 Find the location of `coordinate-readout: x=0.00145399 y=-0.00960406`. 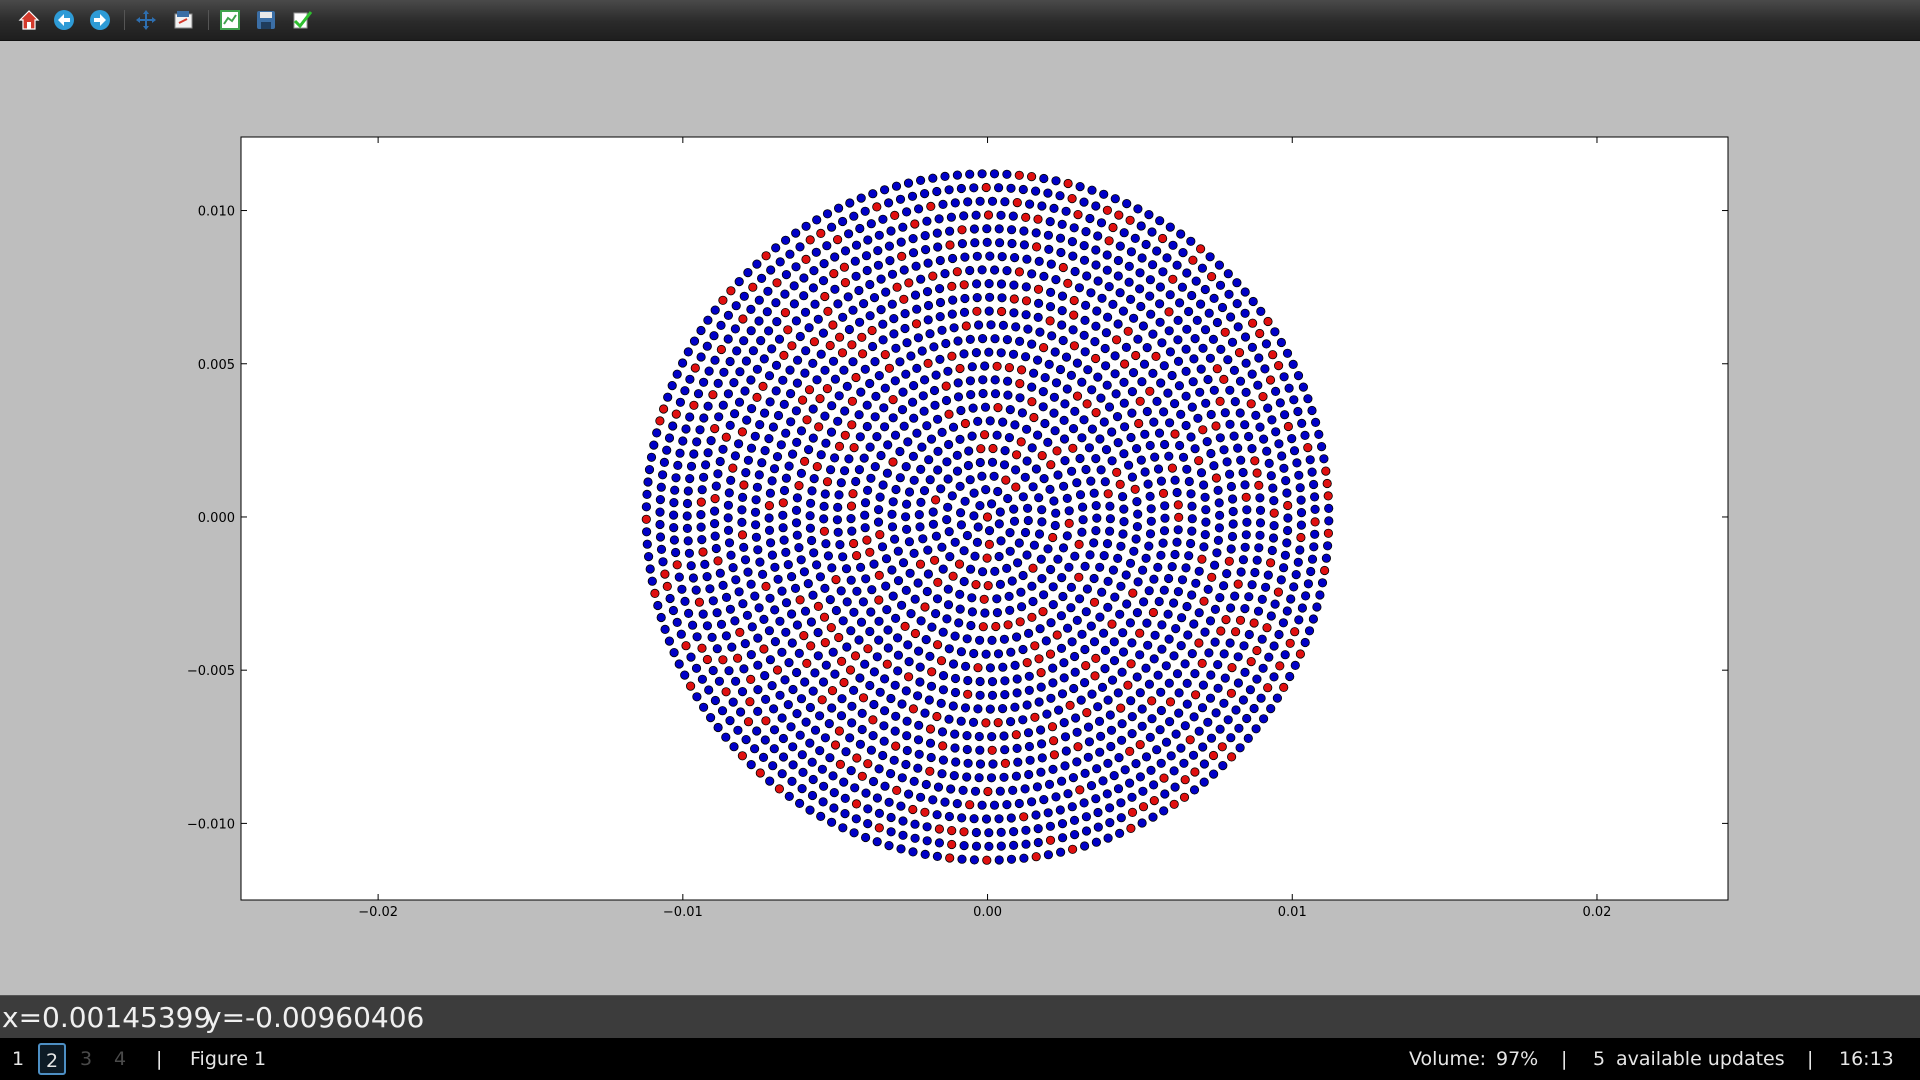

coordinate-readout: x=0.00145399 y=-0.00960406 is located at coordinates (960, 1017).